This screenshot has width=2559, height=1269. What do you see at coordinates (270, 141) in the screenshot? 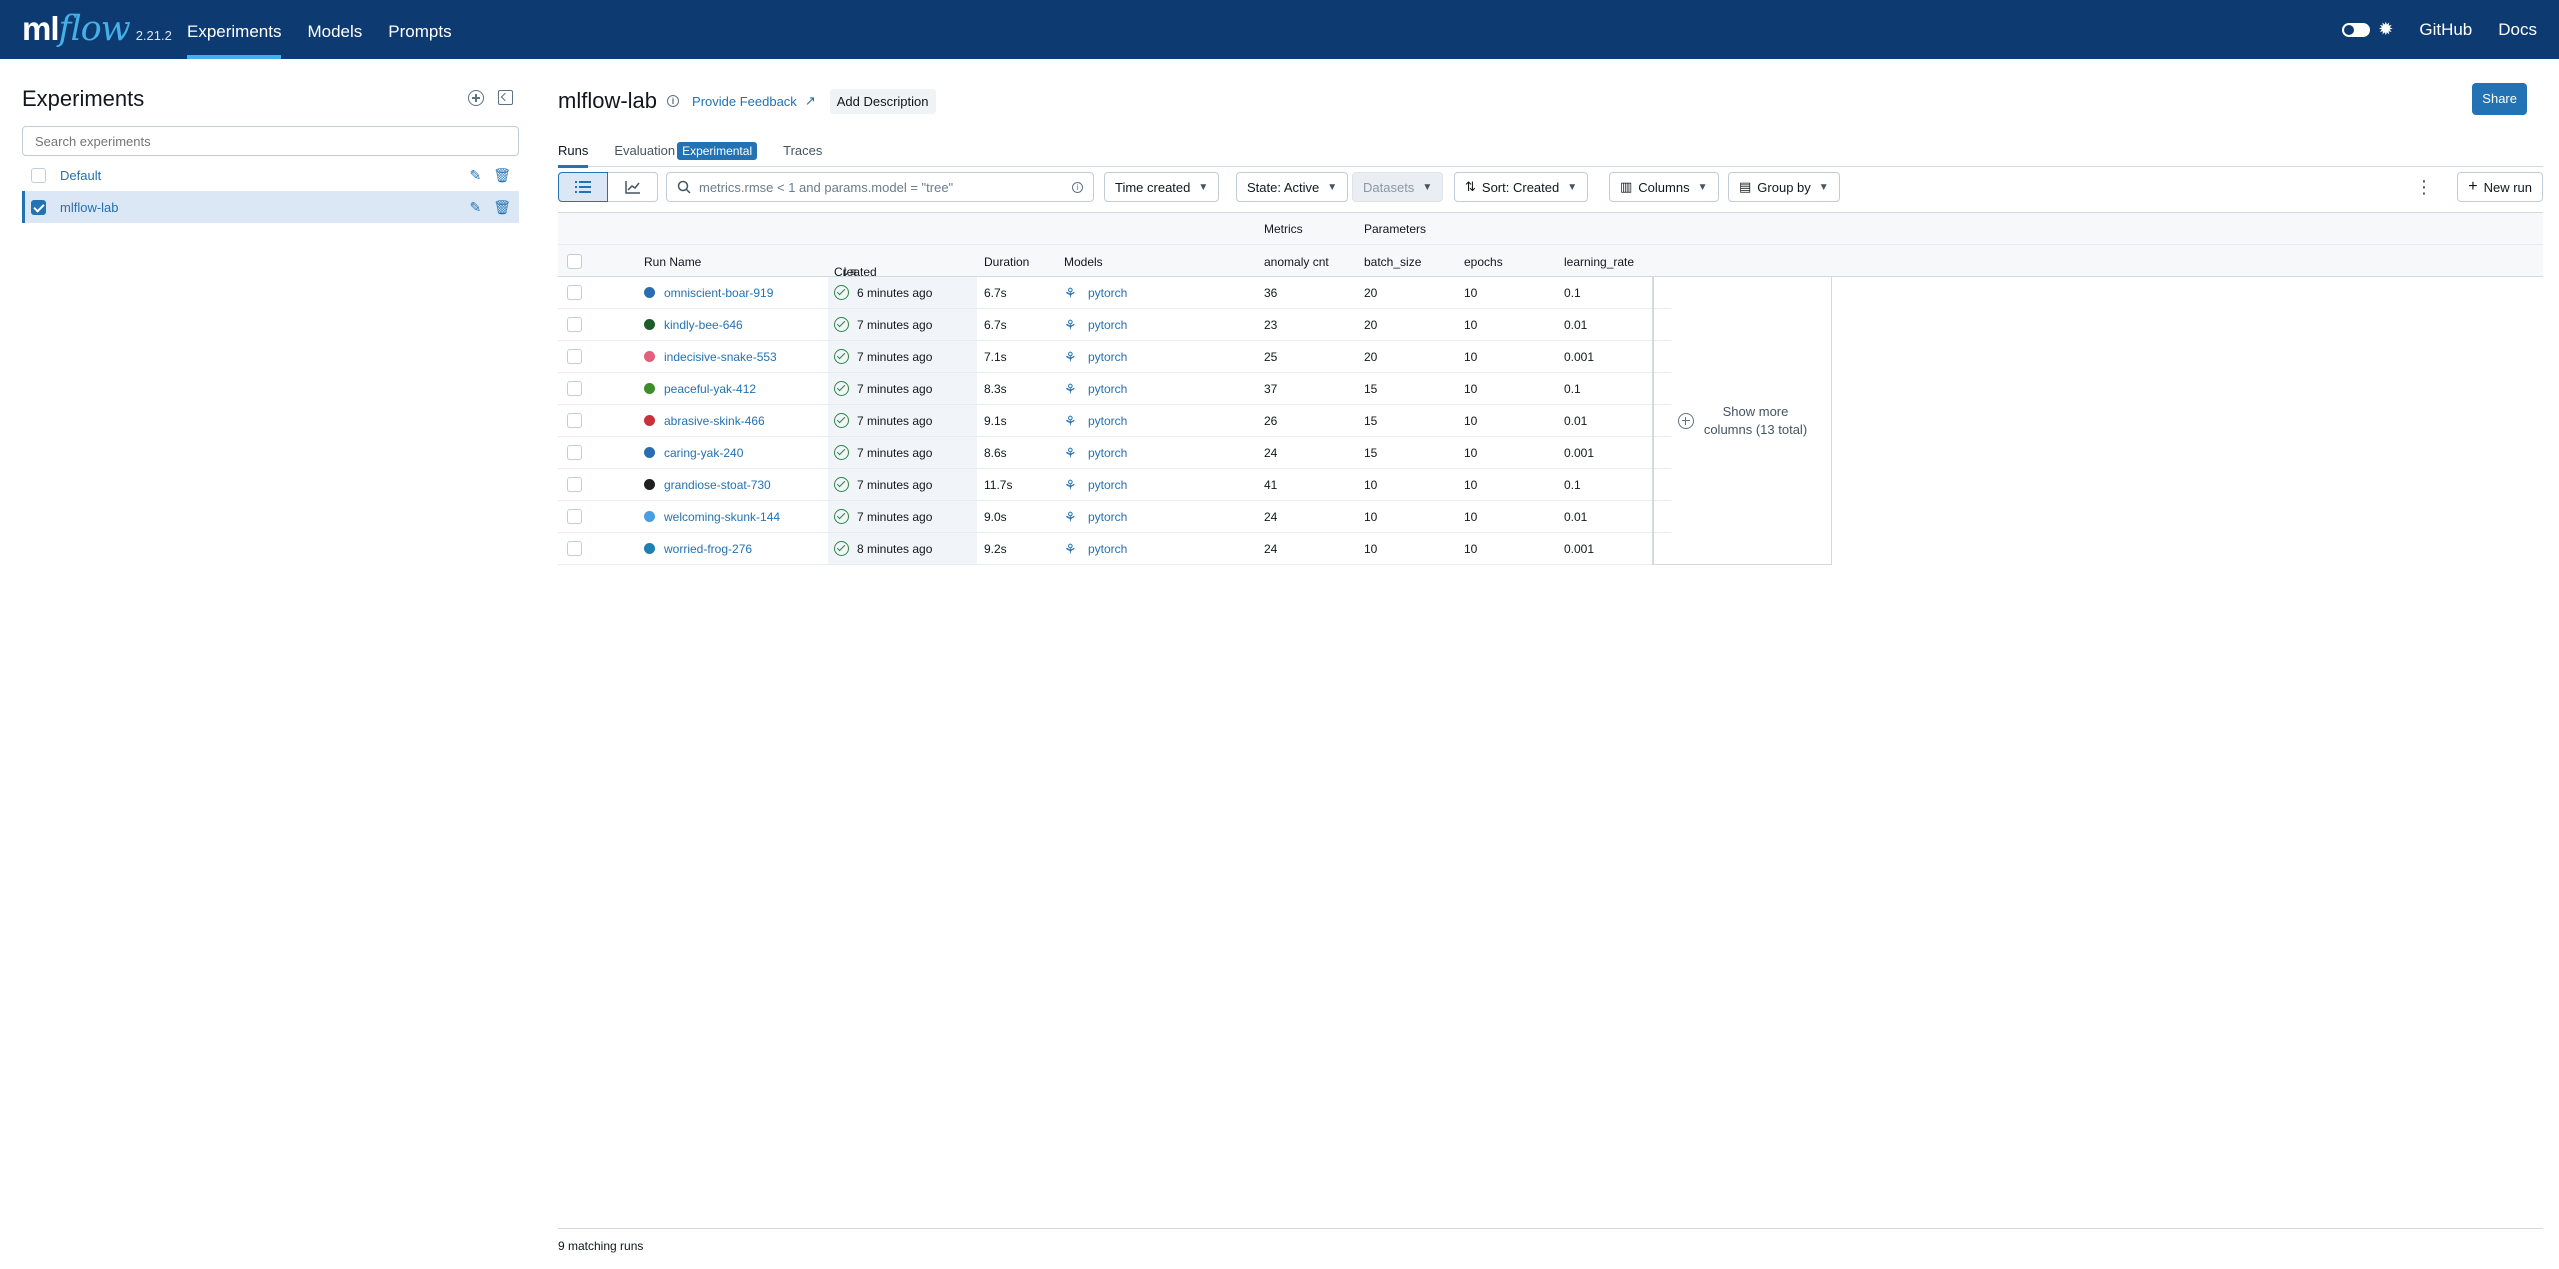
I see `search-experiments-input` at bounding box center [270, 141].